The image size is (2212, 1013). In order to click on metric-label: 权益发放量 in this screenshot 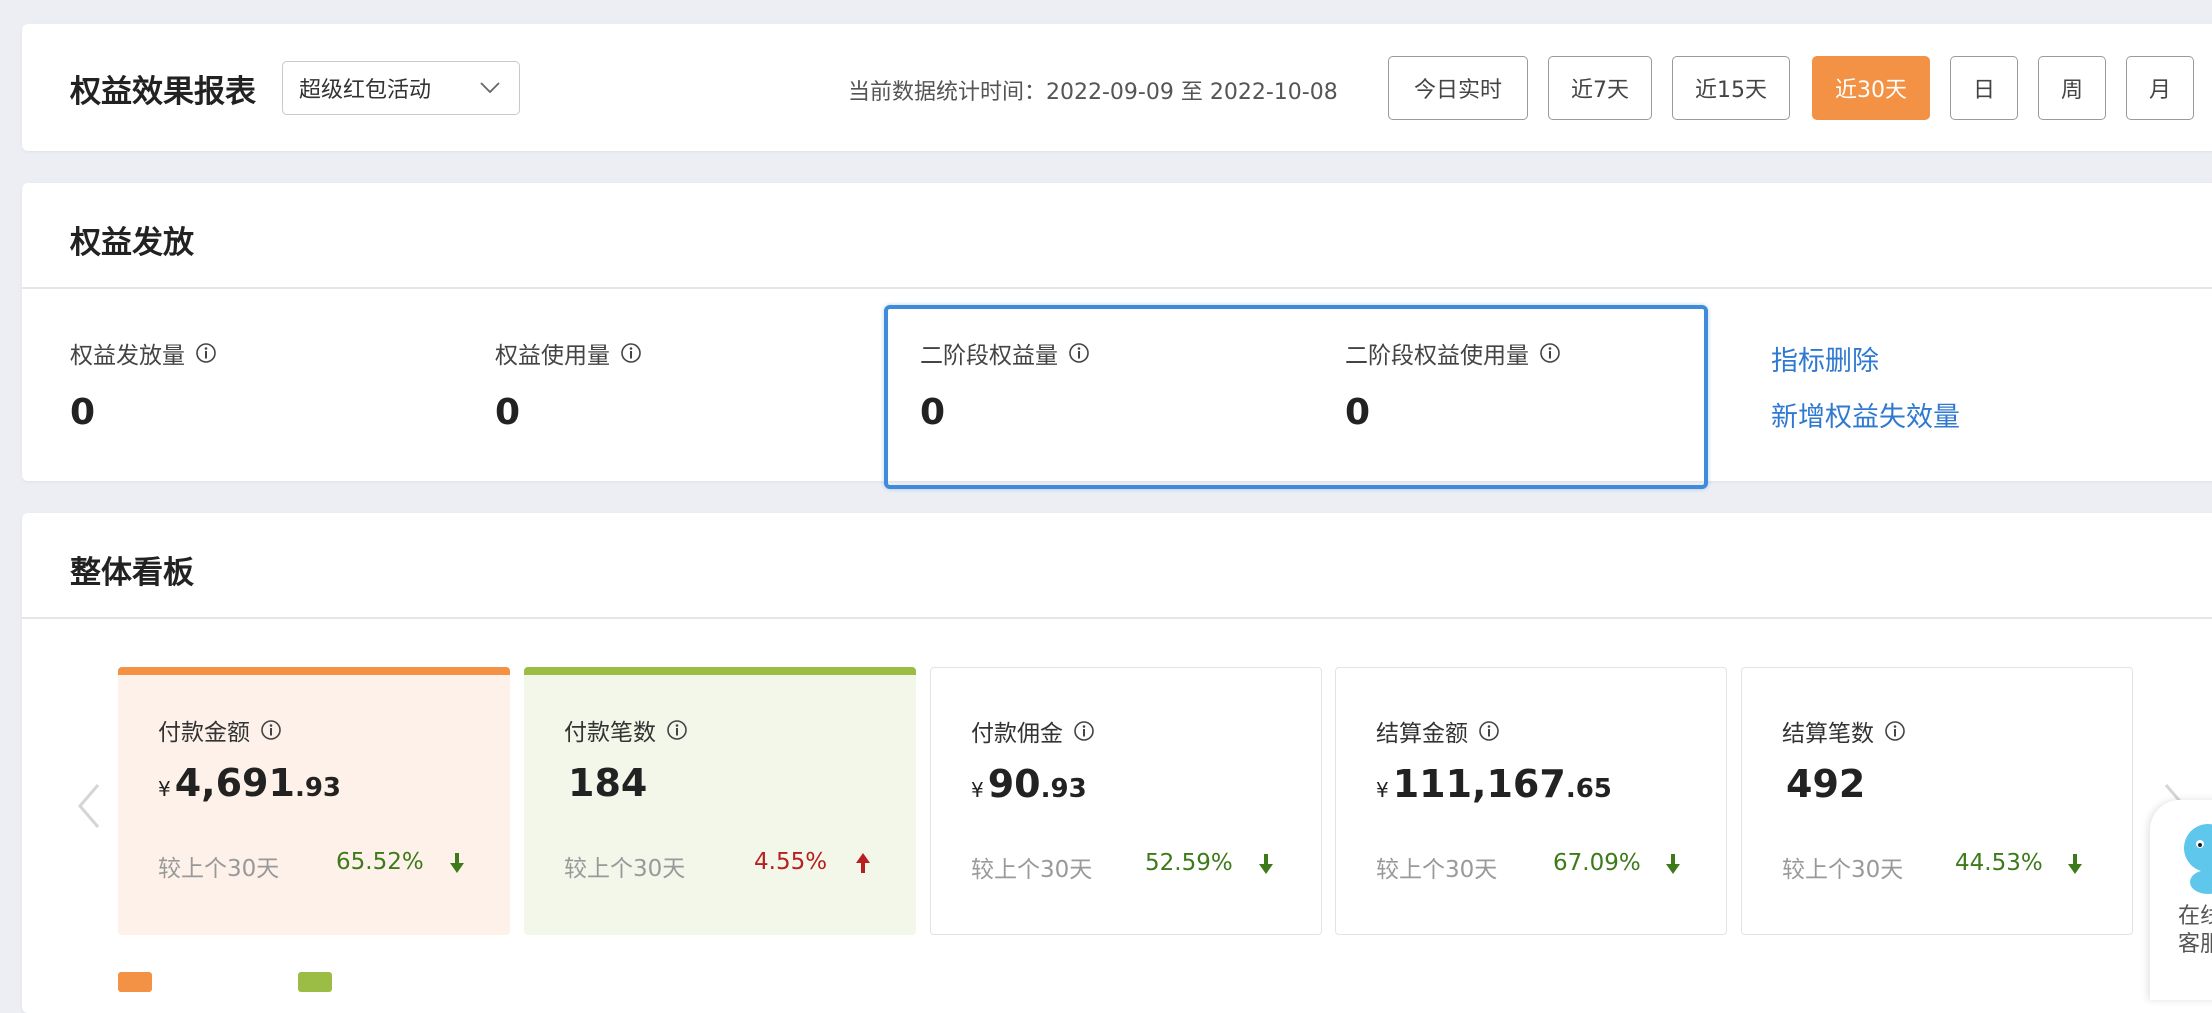, I will do `click(127, 356)`.